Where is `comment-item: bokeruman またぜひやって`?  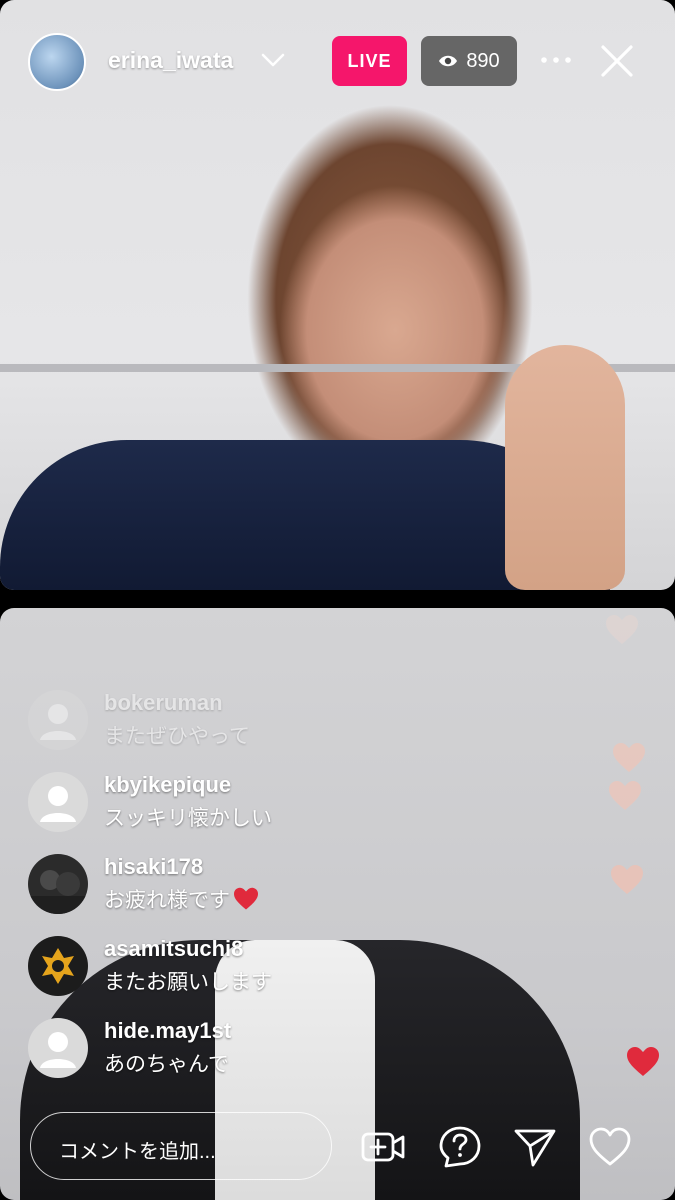
comment-item: bokeruman またぜひやって is located at coordinates (193, 729).